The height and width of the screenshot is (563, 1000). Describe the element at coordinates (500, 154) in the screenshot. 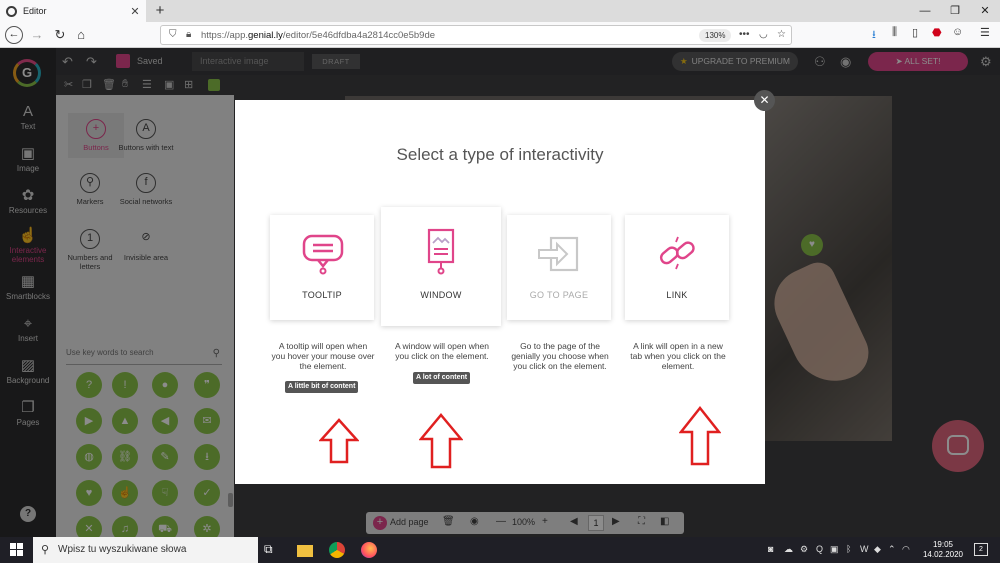

I see `modal-title: Select a type of interactivity` at that location.